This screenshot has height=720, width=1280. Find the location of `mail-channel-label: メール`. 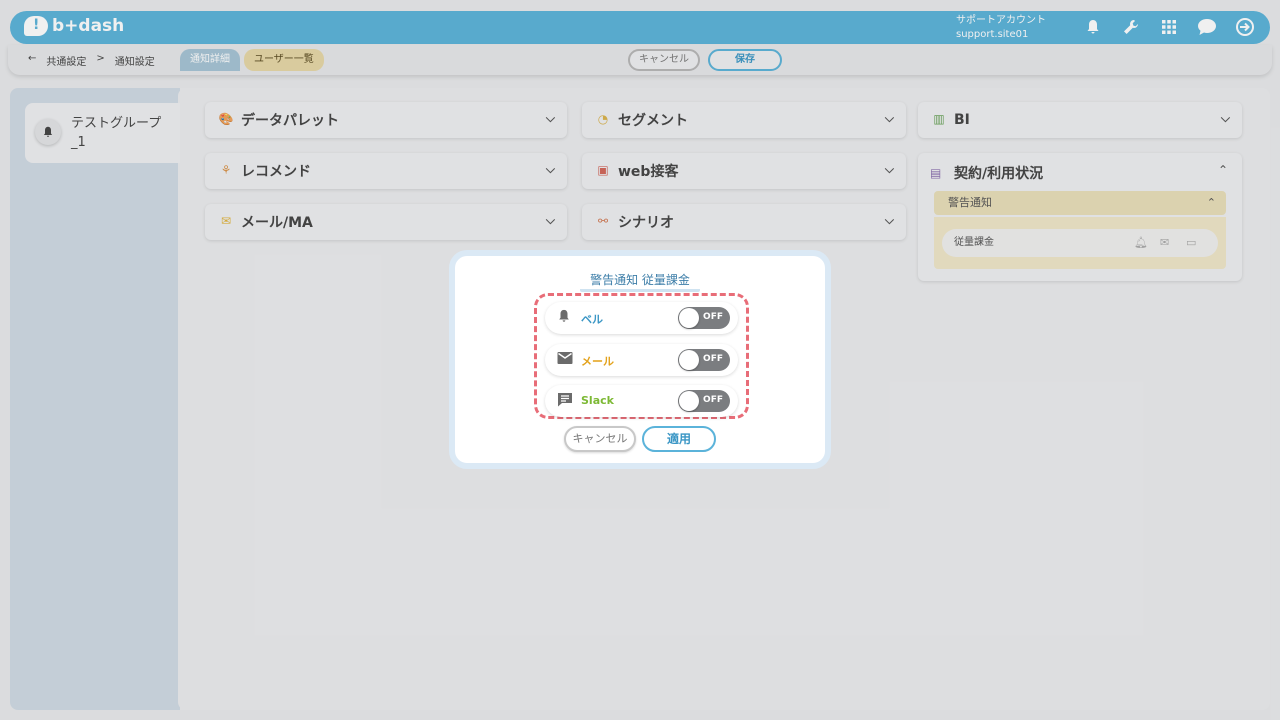

mail-channel-label: メール is located at coordinates (597, 361).